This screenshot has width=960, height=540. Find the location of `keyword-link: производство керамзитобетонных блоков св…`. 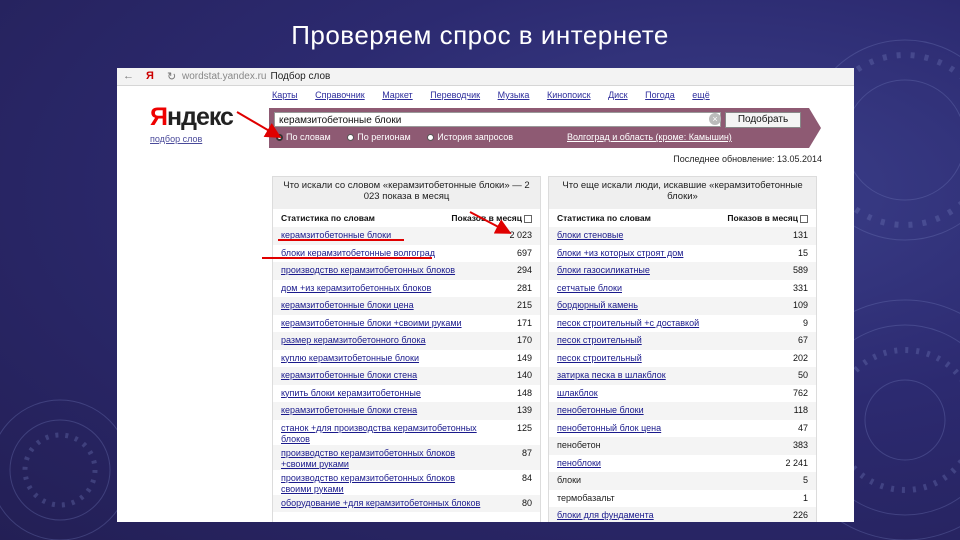

keyword-link: производство керамзитобетонных блоков св… is located at coordinates (383, 484).